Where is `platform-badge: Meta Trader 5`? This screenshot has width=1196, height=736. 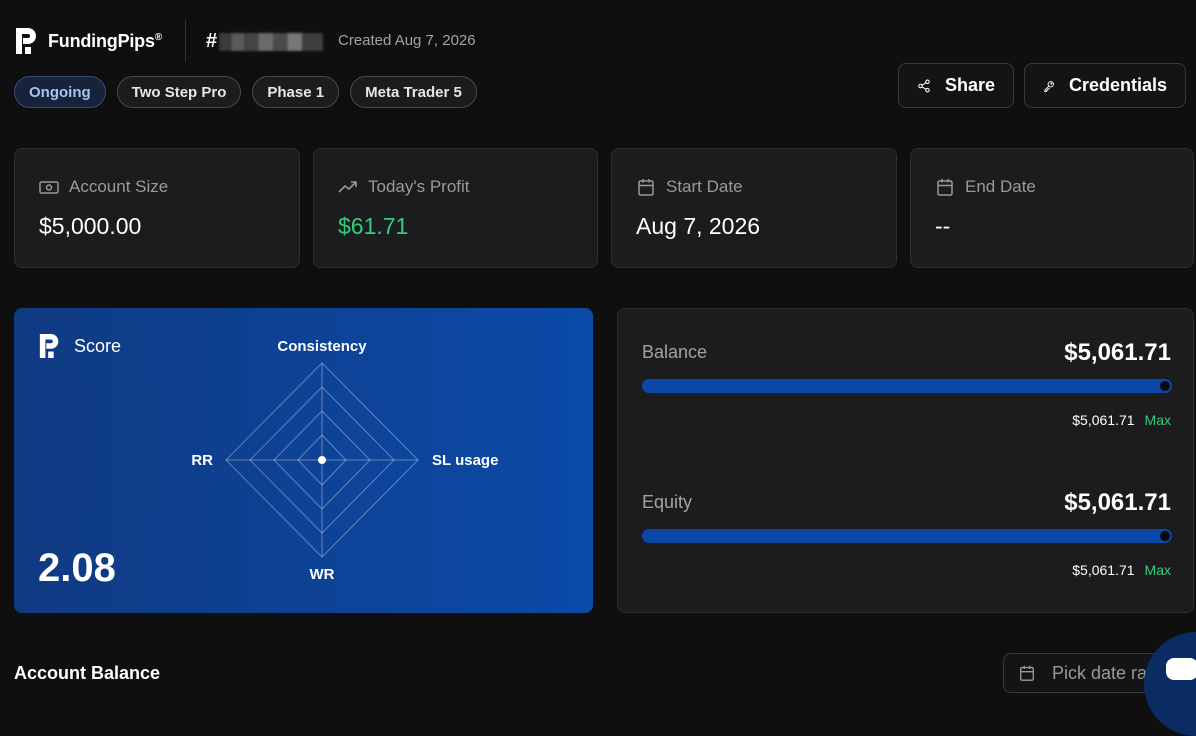
platform-badge: Meta Trader 5 is located at coordinates (413, 92).